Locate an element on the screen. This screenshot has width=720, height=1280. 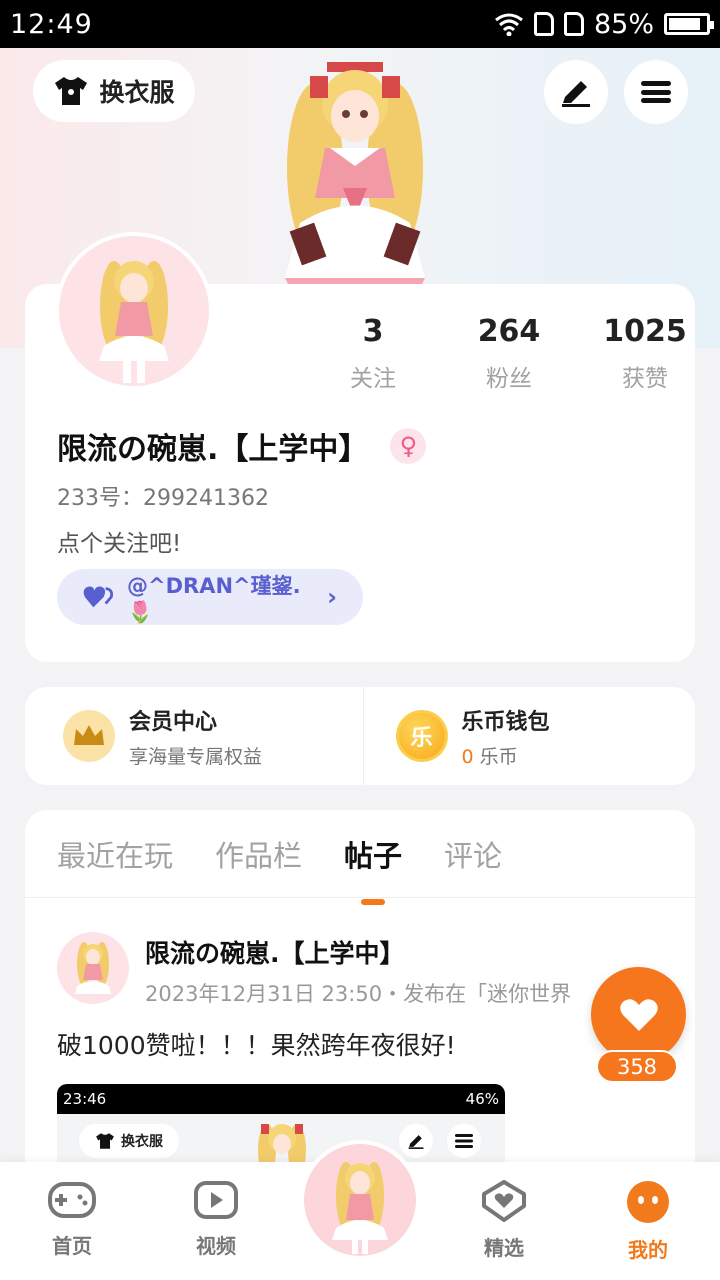
battery-icon is located at coordinates (689, 24).